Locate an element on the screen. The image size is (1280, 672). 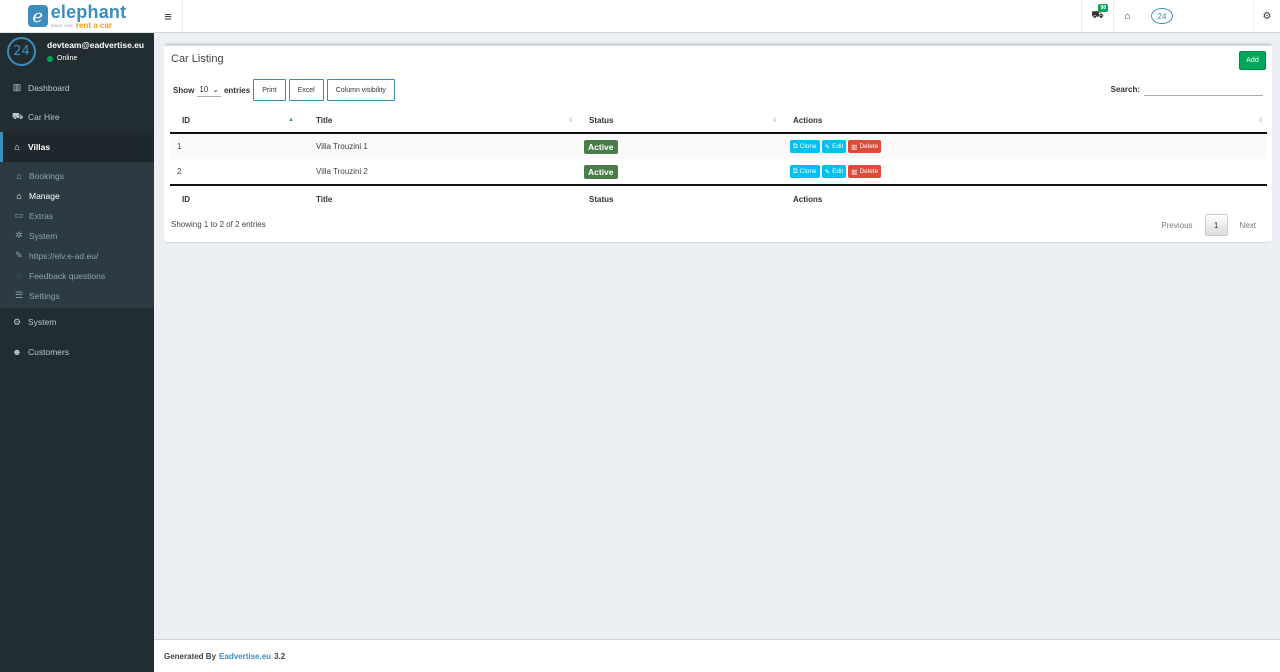
sidebar-subitem-bookings: ⌂ Bookings is located at coordinates (77, 176).